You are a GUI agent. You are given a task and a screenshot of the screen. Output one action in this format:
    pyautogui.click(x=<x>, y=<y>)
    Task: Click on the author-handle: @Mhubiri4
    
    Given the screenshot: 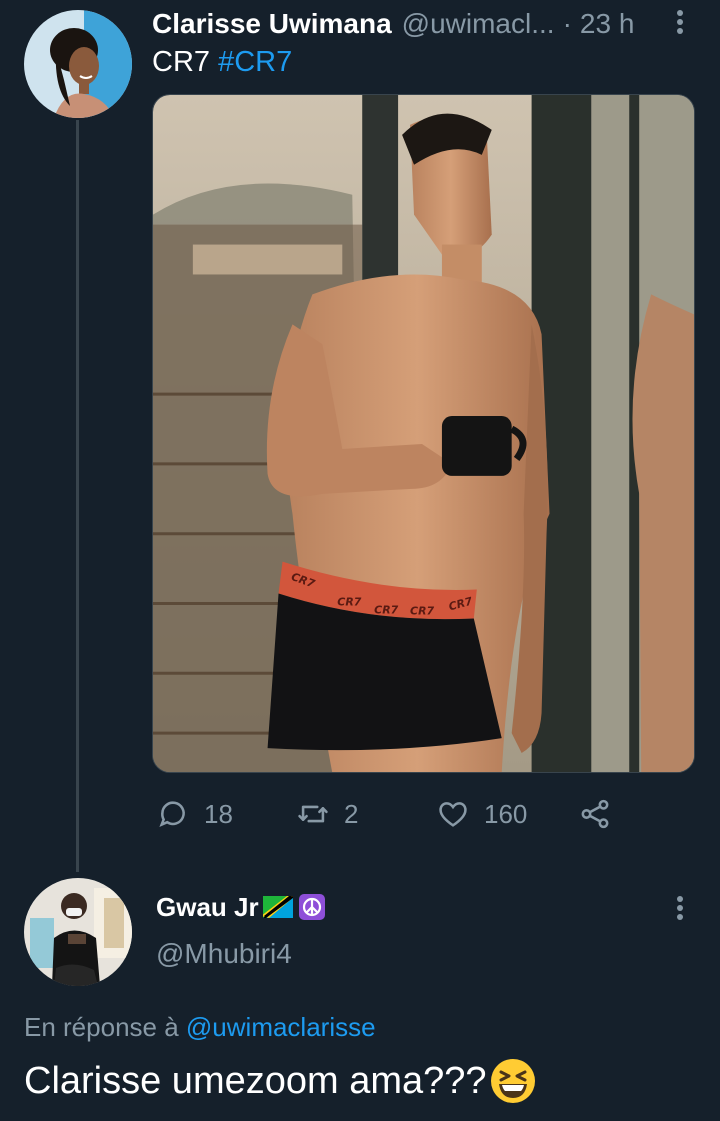 What is the action you would take?
    pyautogui.click(x=224, y=954)
    